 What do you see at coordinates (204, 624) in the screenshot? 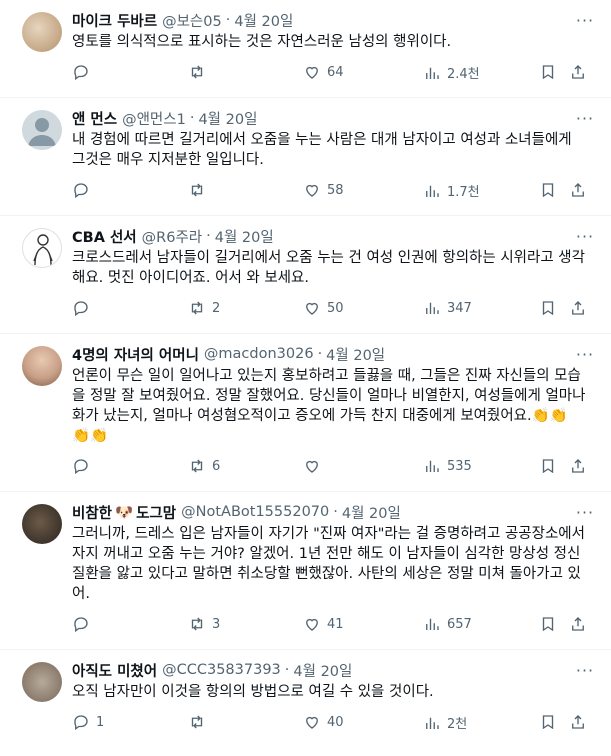
I see `retweet-button: 3` at bounding box center [204, 624].